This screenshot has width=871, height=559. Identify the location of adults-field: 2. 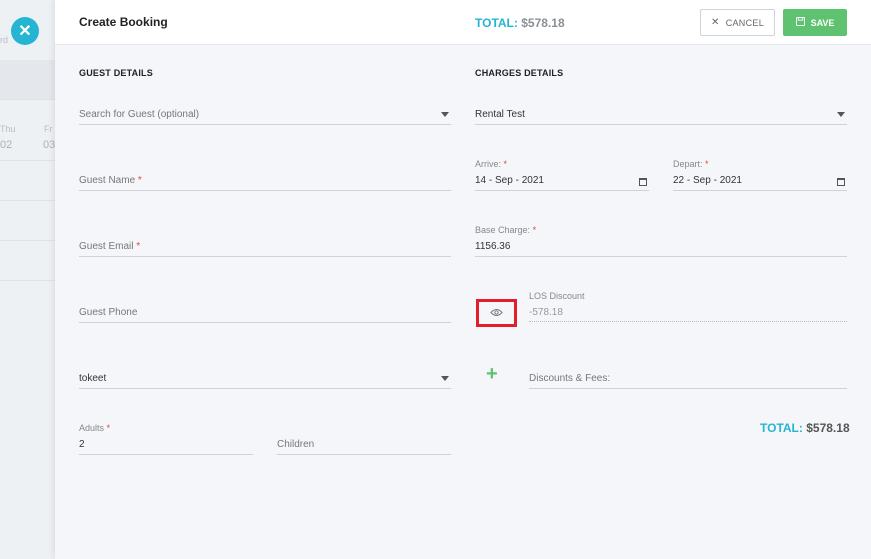
(166, 445).